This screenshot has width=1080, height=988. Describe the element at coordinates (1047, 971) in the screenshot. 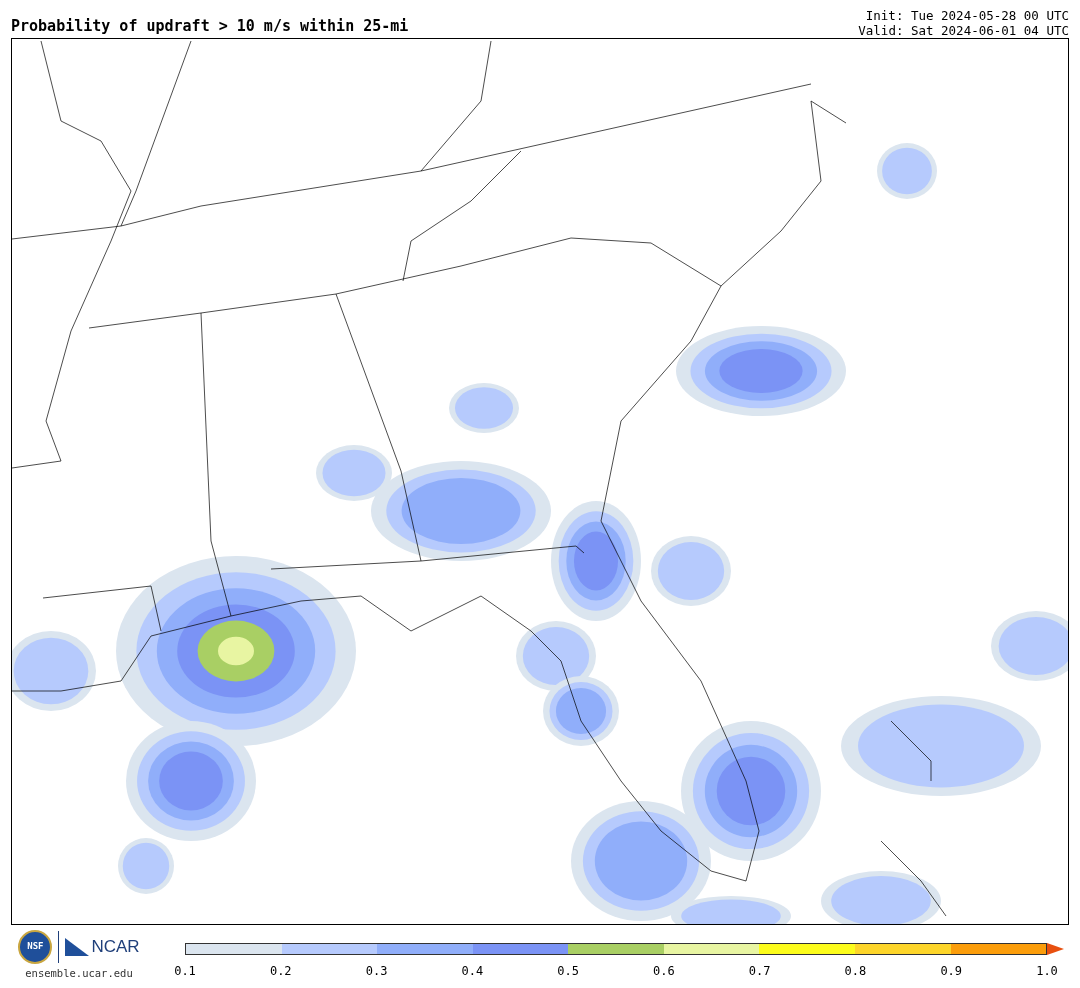

I see `colorbar-tick-label: 1.0` at that location.